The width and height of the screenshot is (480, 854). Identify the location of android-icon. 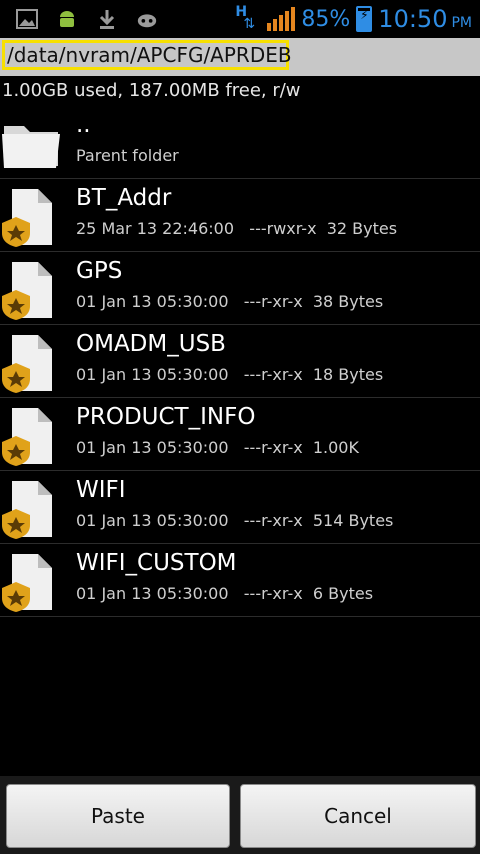
(67, 19).